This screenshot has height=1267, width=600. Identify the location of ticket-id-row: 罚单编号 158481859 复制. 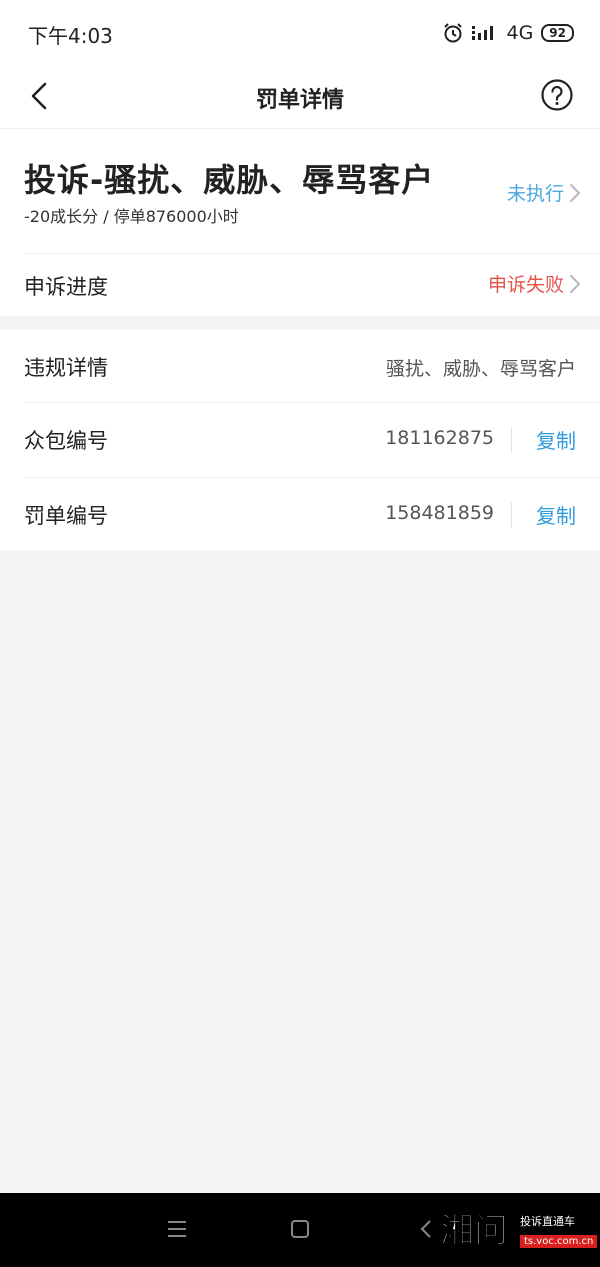
(300, 515).